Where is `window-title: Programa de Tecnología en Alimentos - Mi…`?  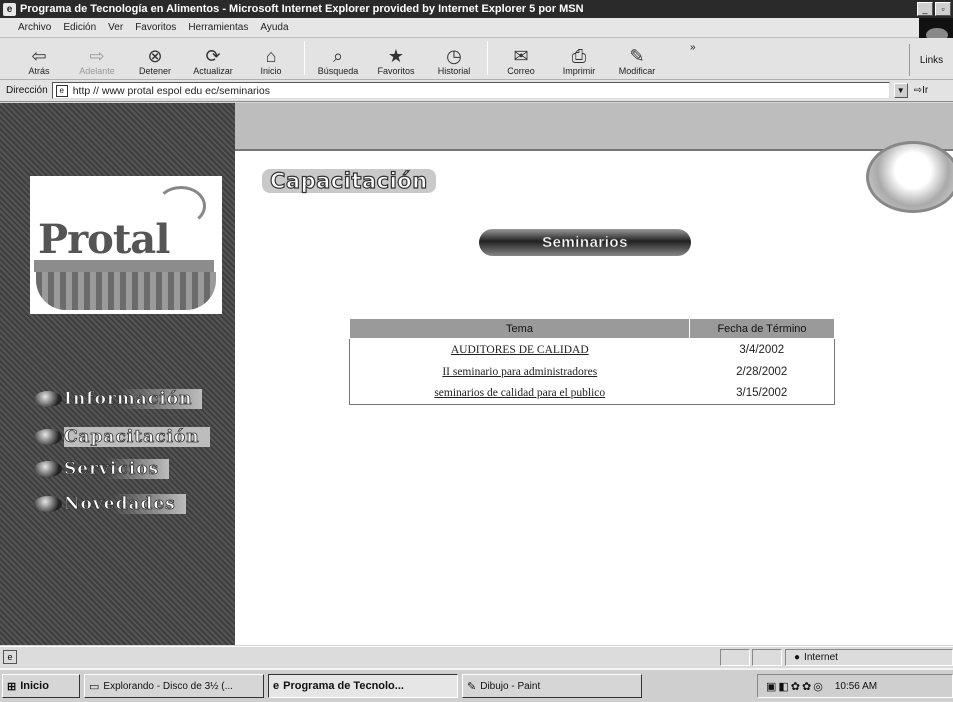 window-title: Programa de Tecnología en Alimentos - Mi… is located at coordinates (302, 9).